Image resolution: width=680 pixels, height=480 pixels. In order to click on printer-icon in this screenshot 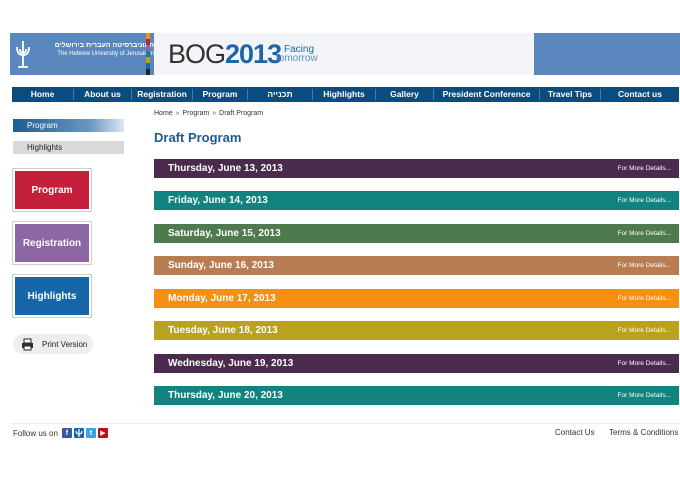, I will do `click(27, 344)`.